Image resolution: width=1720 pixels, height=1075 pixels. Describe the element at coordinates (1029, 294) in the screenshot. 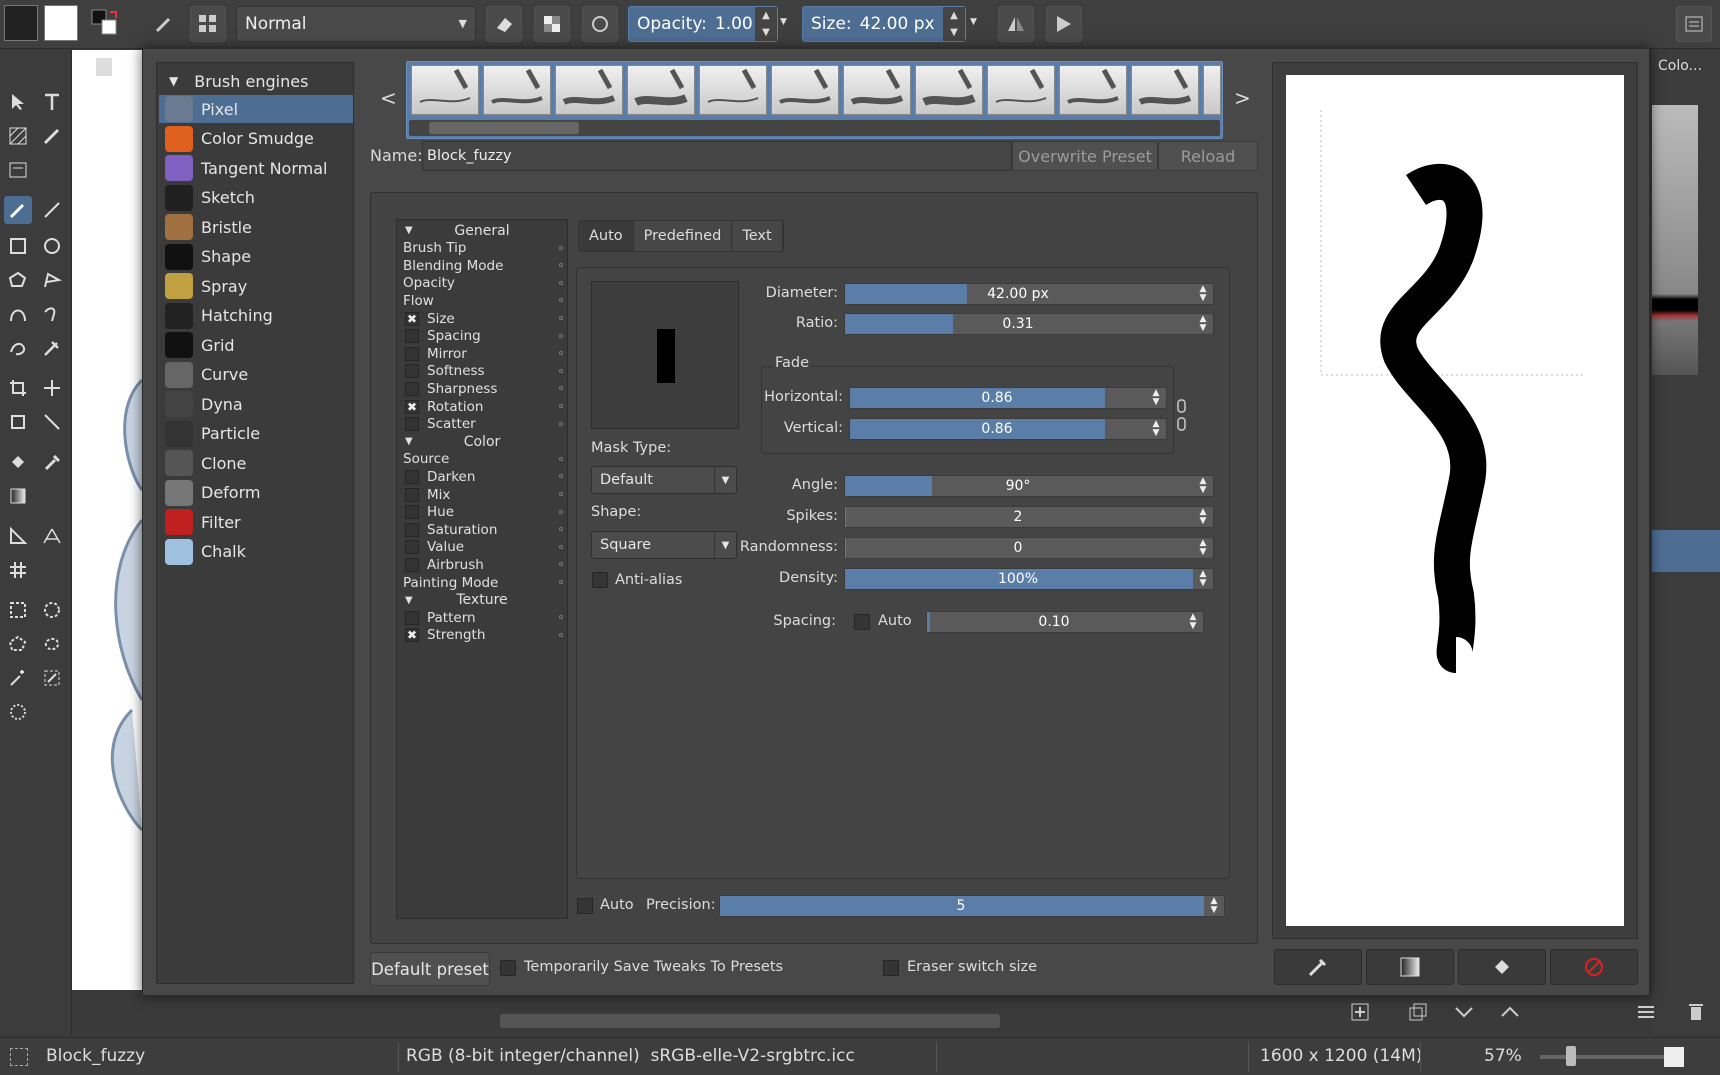

I see `diameter-slider: 42.00 px ▲ ▼` at that location.